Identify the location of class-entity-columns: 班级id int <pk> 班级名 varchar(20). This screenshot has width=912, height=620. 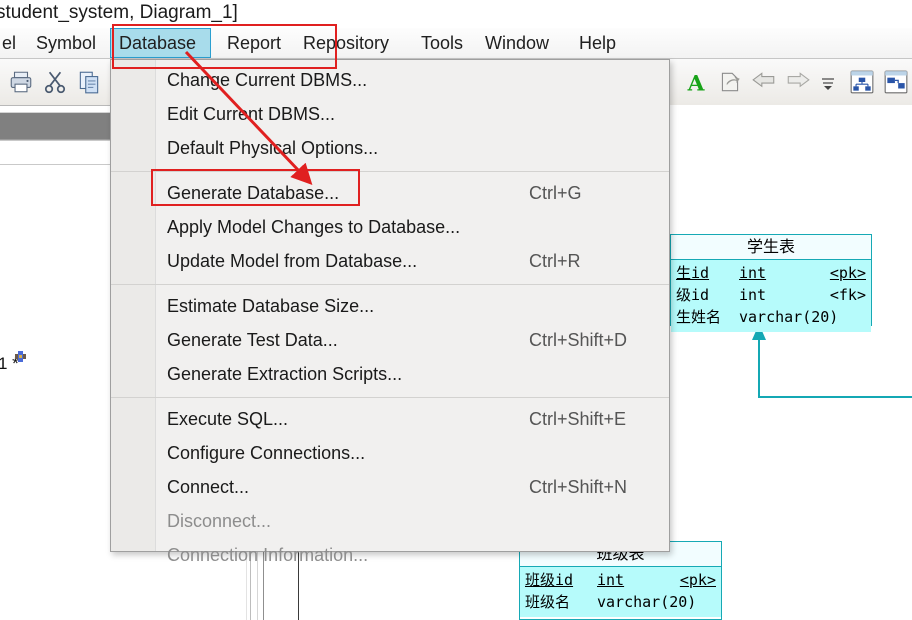
(620, 592).